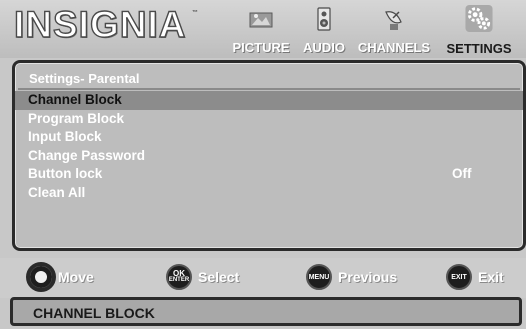 Image resolution: width=526 pixels, height=329 pixels. Describe the element at coordinates (41, 277) in the screenshot. I see `dpad-icon` at that location.